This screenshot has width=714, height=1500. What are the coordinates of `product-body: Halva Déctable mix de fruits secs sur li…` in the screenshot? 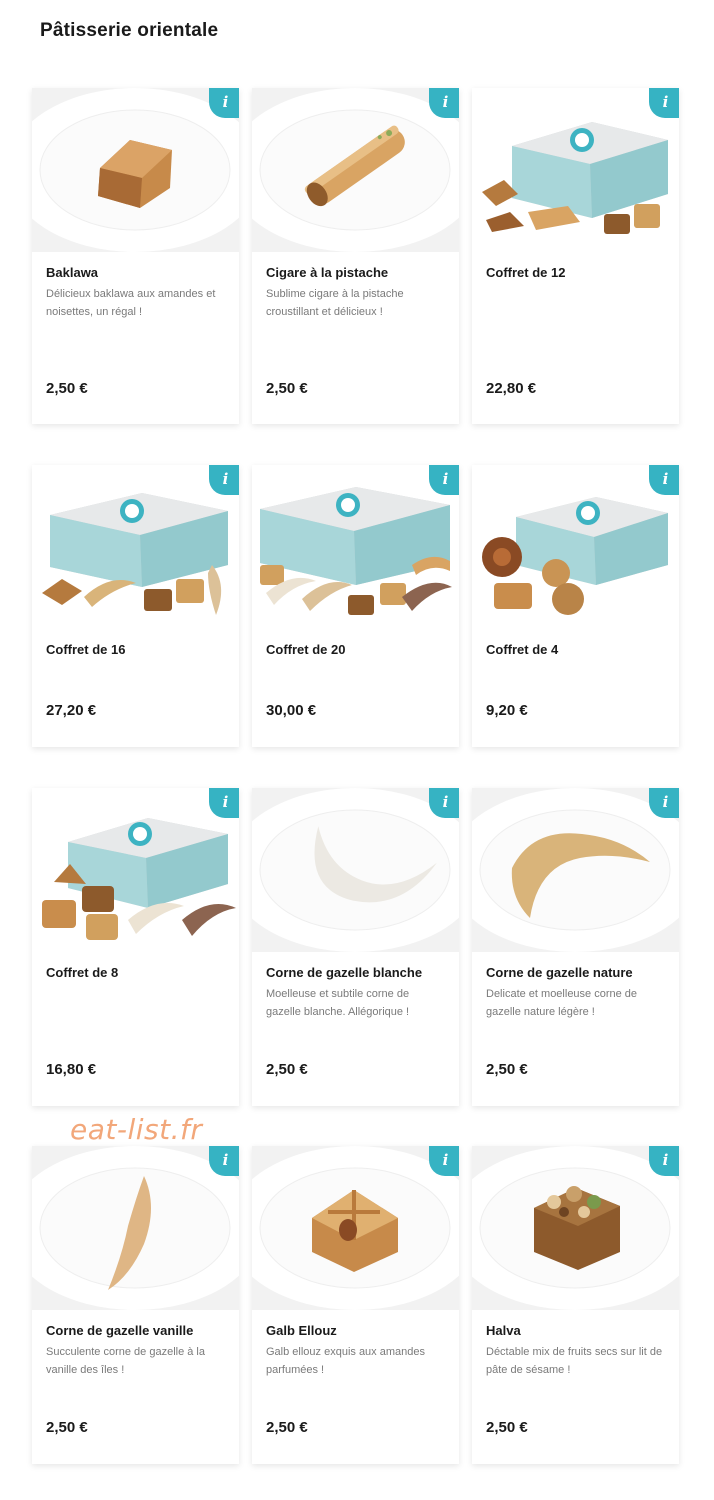 It's located at (575, 1344).